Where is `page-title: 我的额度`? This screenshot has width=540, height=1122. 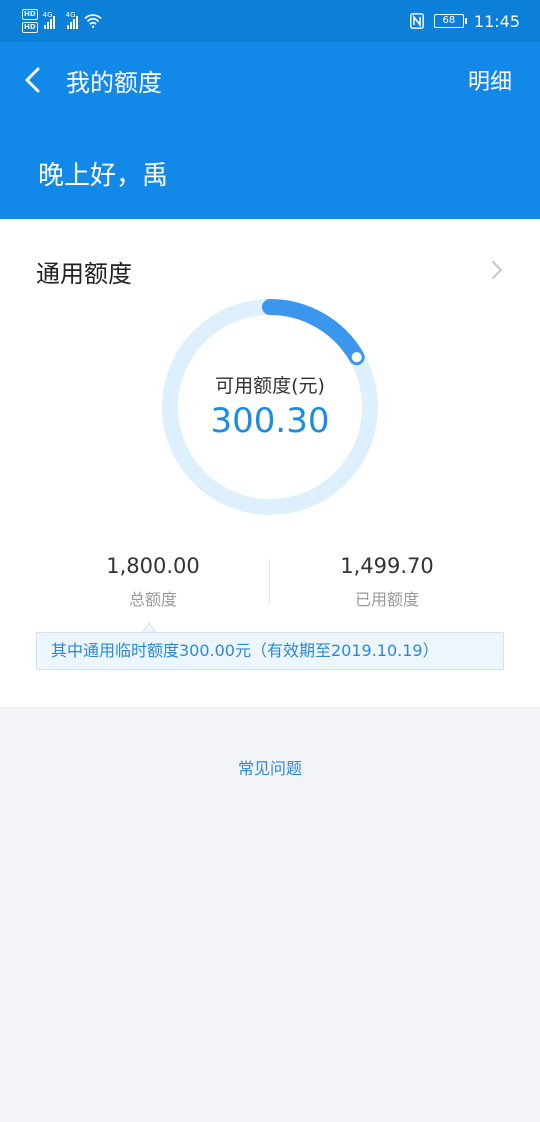
page-title: 我的额度 is located at coordinates (114, 83).